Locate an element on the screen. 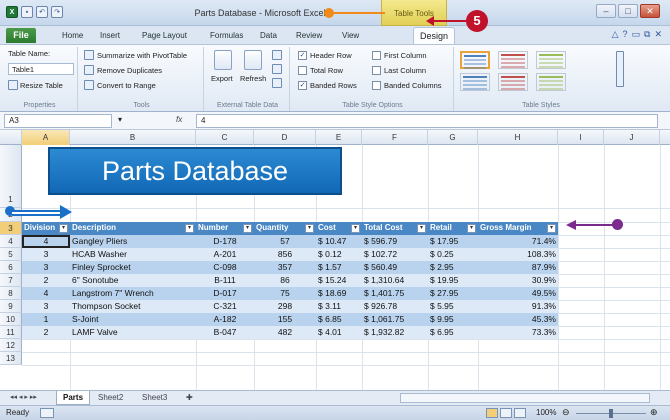  table-cell: $ 4.01 is located at coordinates (339, 332).